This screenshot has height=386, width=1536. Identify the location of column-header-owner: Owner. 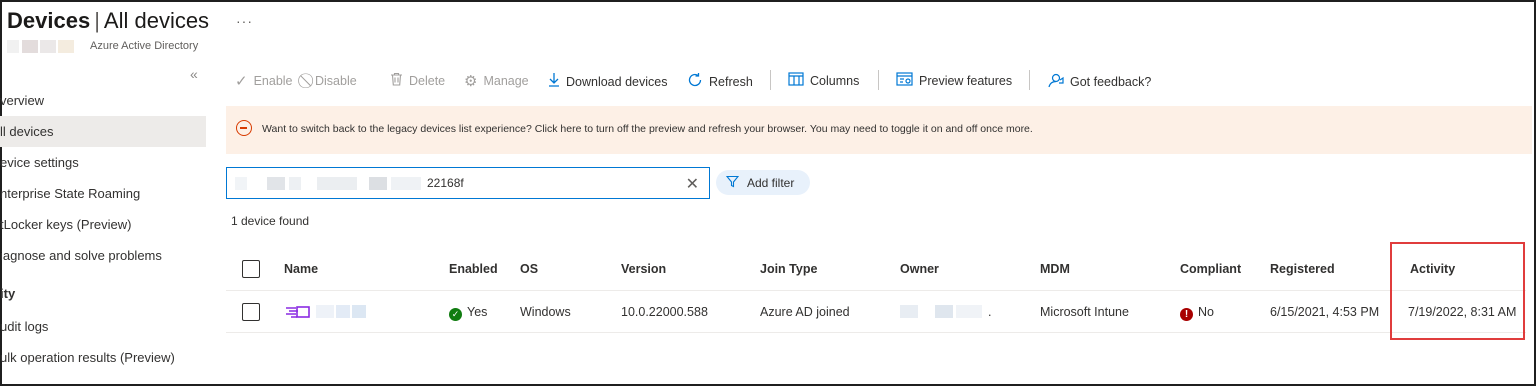
(919, 269).